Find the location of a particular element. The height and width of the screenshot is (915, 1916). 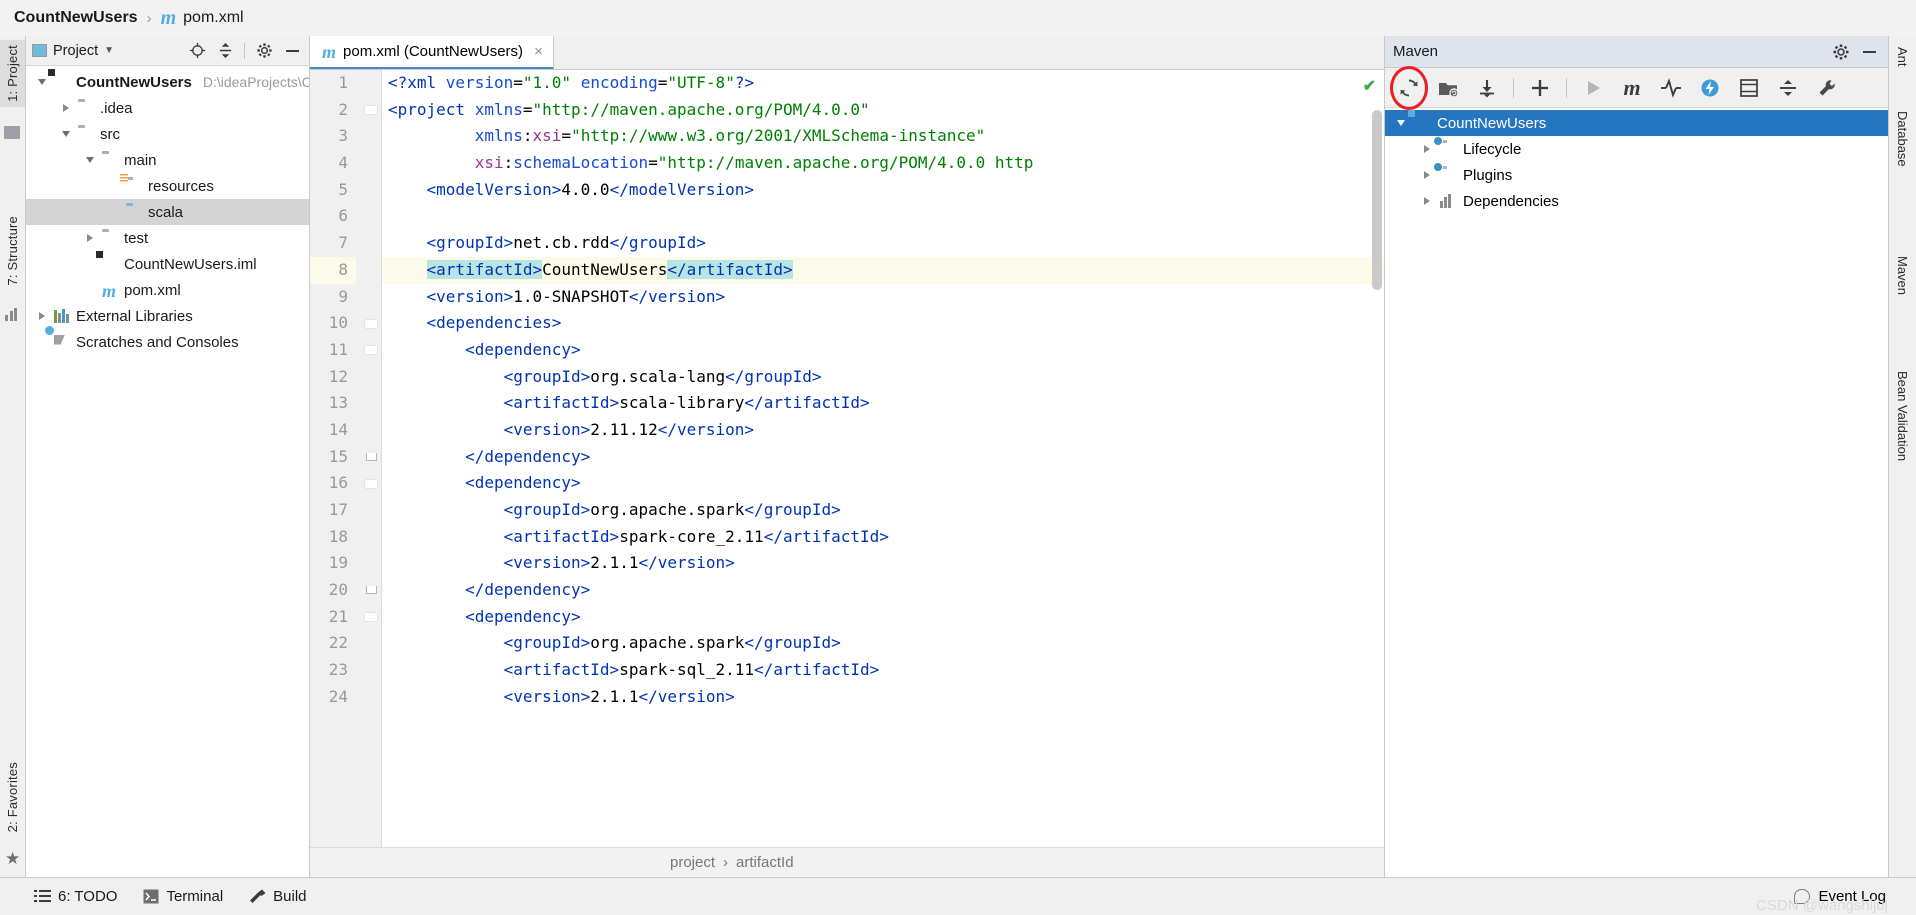

code-line is located at coordinates (883, 216).